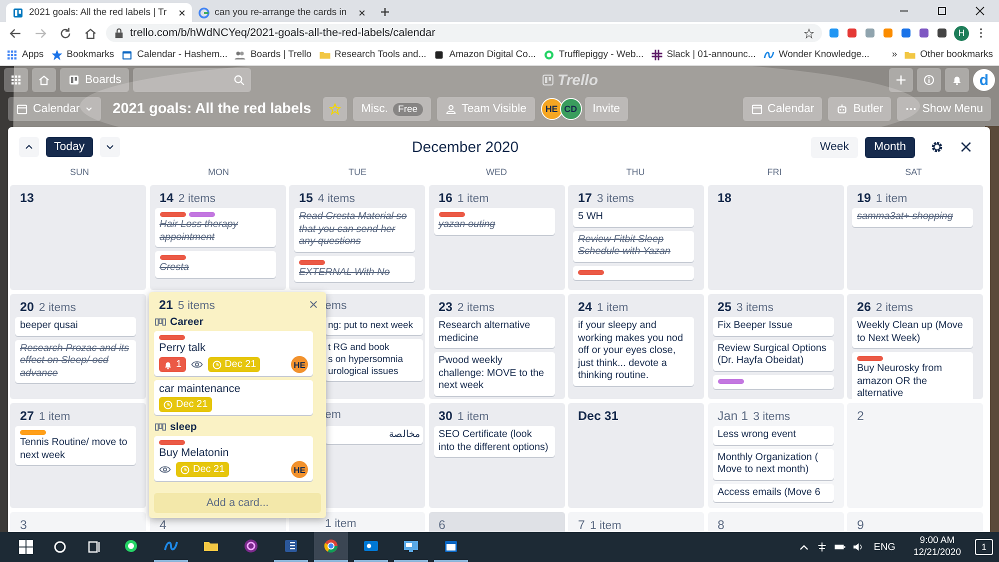 This screenshot has width=999, height=562. What do you see at coordinates (333, 415) in the screenshot?
I see `item-count: em` at bounding box center [333, 415].